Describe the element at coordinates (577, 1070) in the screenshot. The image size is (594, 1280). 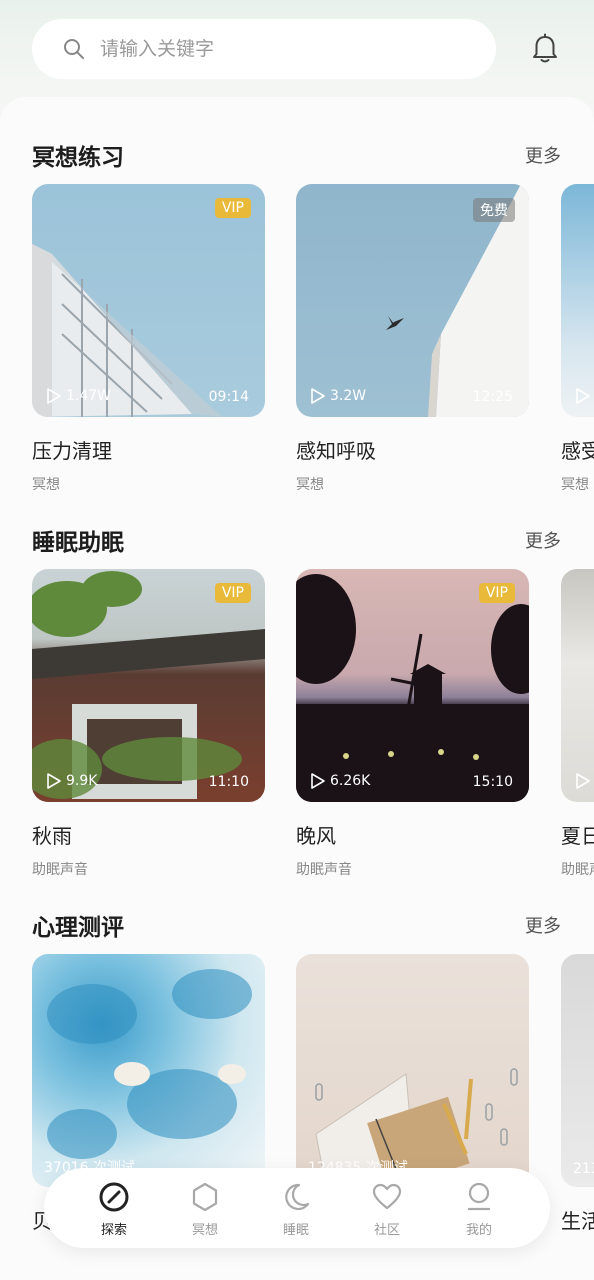
I see `card-thumbnail: 213` at that location.